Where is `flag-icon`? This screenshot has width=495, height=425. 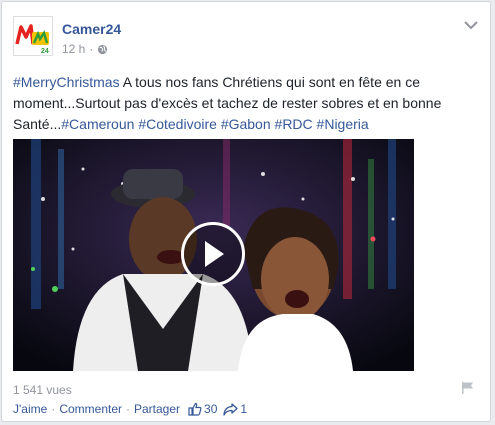
flag-icon is located at coordinates (467, 388).